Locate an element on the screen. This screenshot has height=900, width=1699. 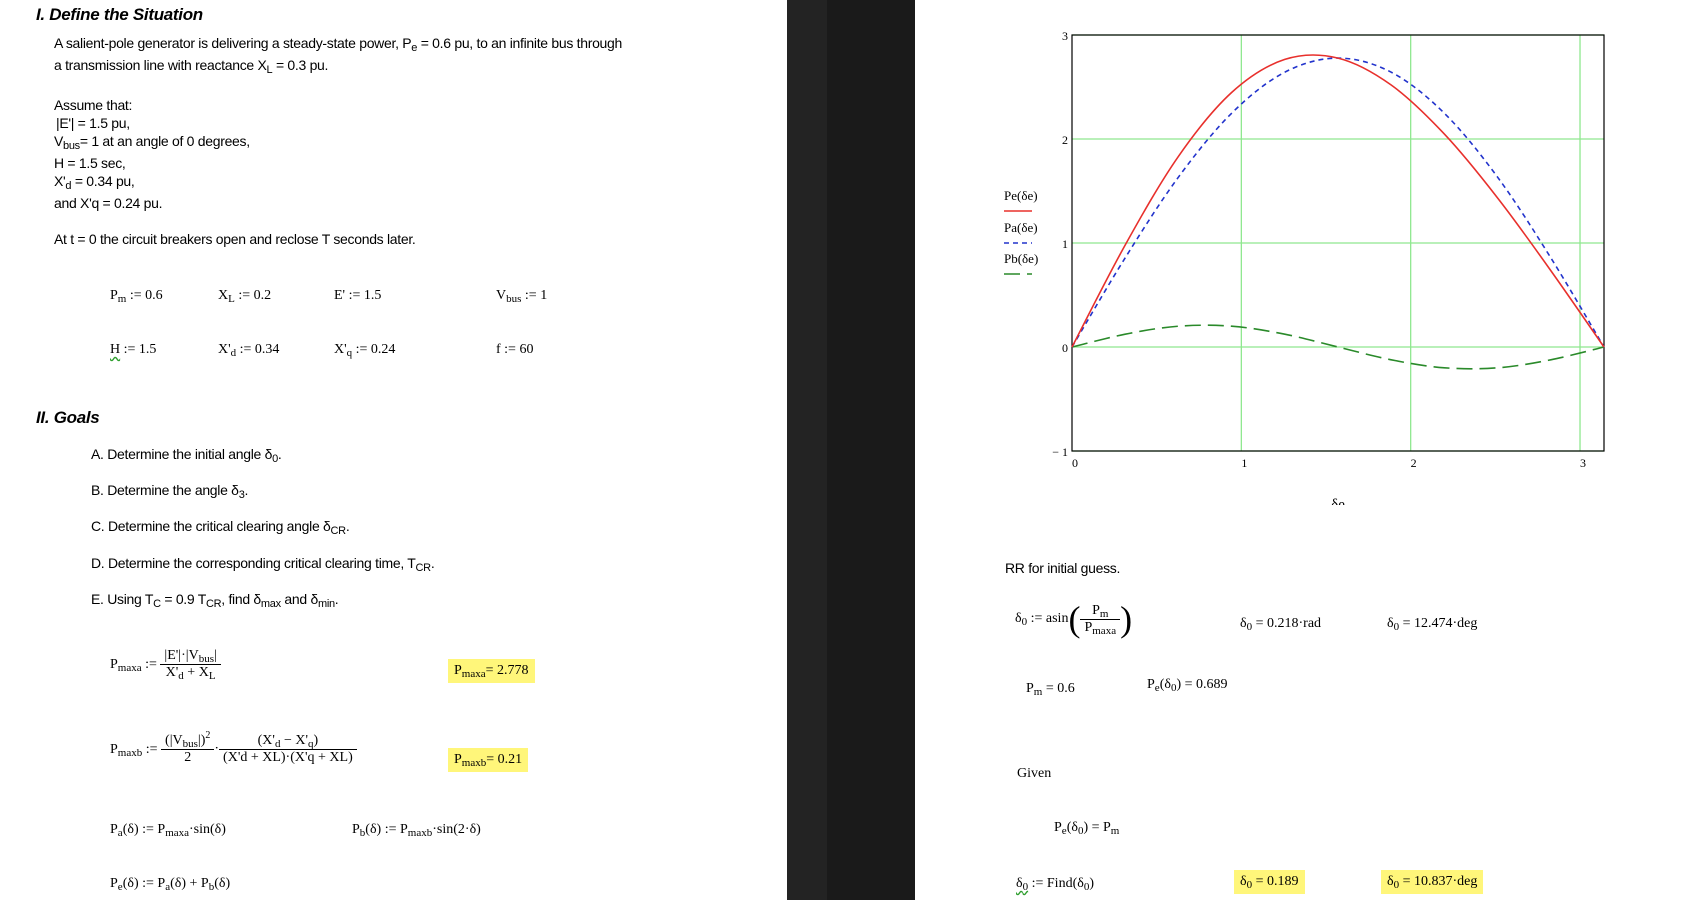
result-pmaxa: Pmaxa= 2.778 is located at coordinates (491, 671).